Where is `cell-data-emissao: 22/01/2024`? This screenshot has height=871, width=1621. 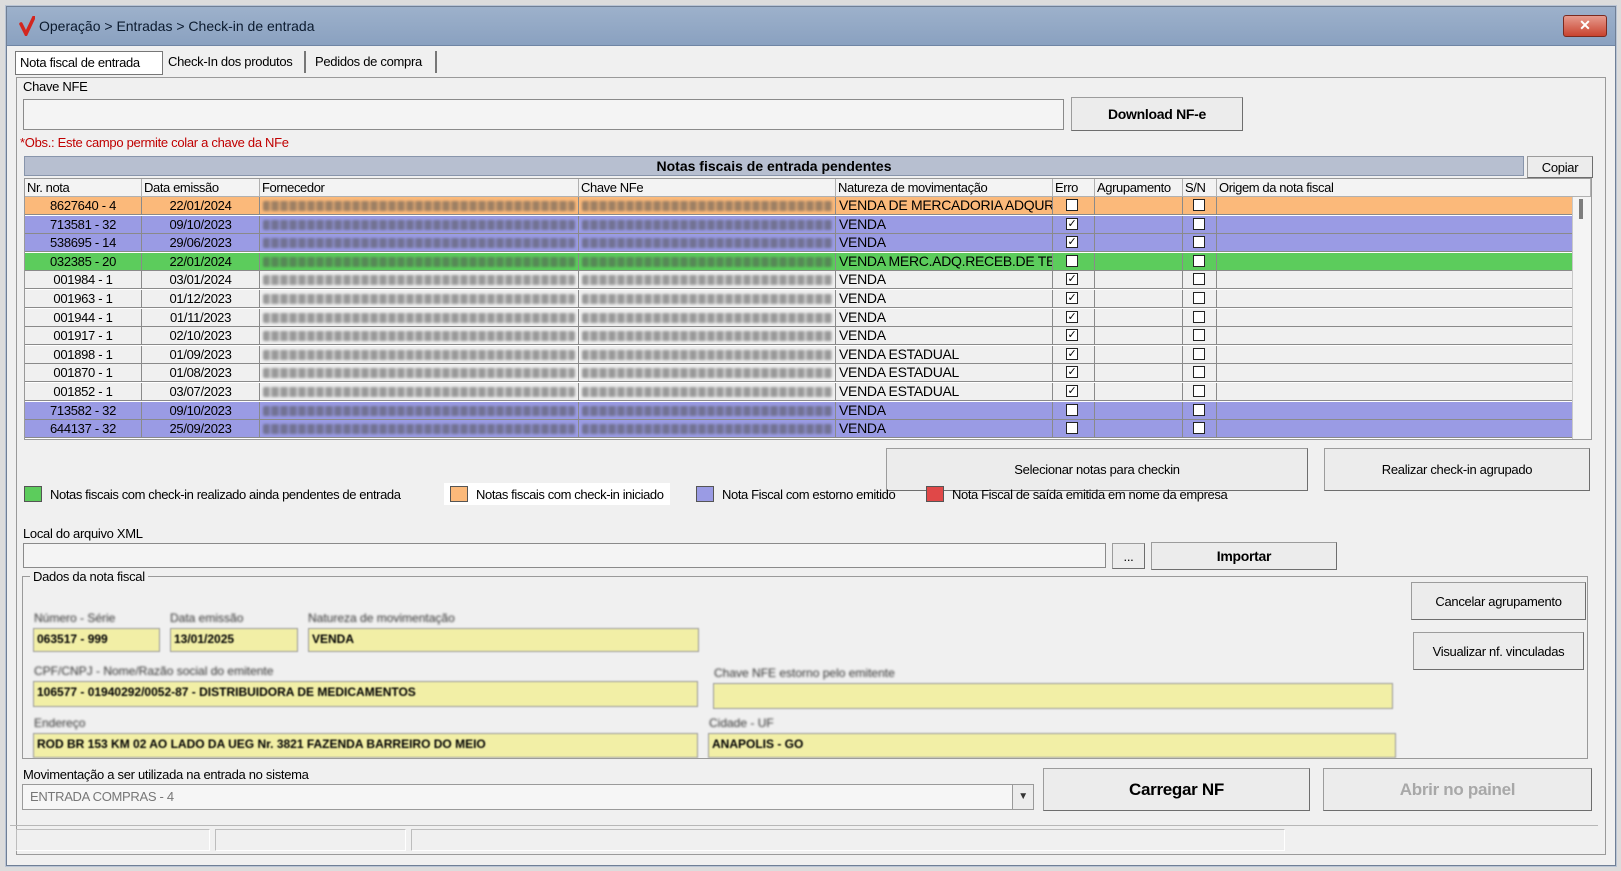
cell-data-emissao: 22/01/2024 is located at coordinates (201, 206).